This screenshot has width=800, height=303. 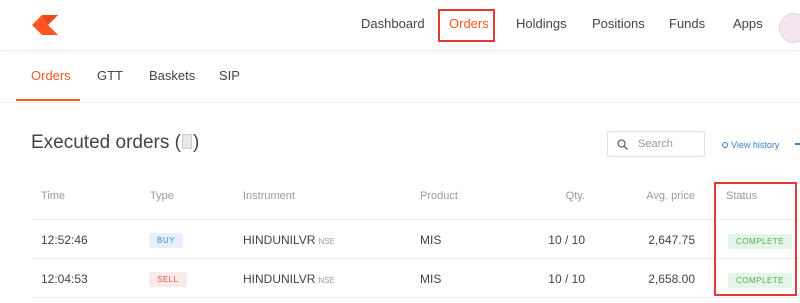 I want to click on header-type: Type, so click(x=162, y=196).